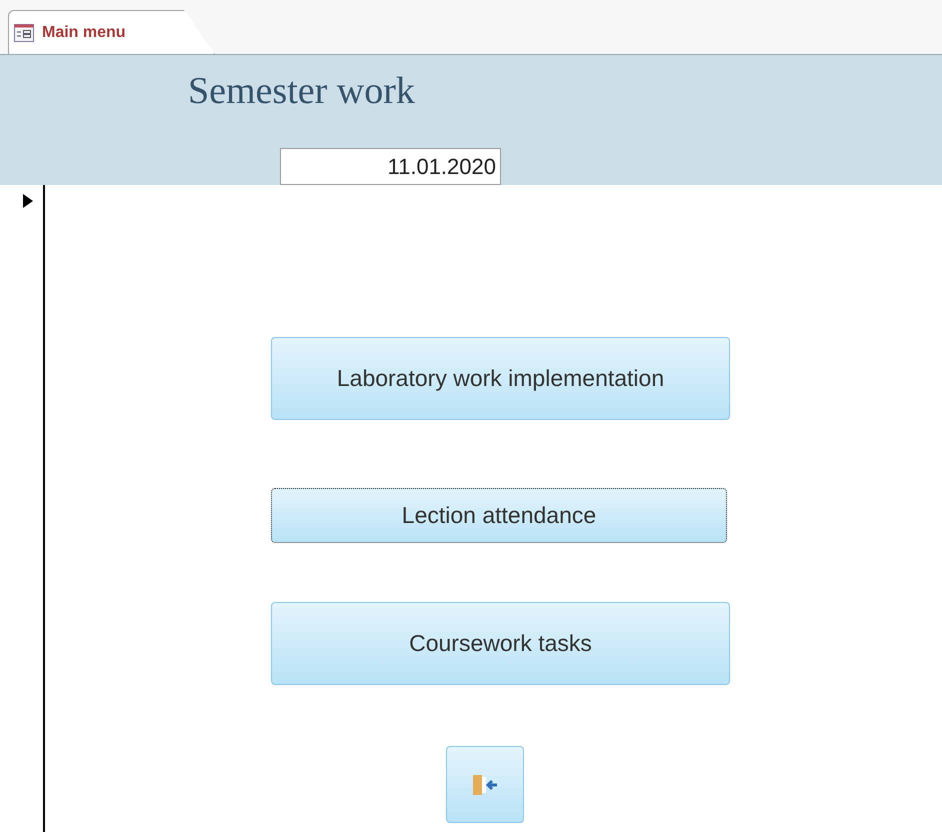 This screenshot has width=942, height=832. I want to click on menu-button: Laboratory work implementation, so click(500, 378).